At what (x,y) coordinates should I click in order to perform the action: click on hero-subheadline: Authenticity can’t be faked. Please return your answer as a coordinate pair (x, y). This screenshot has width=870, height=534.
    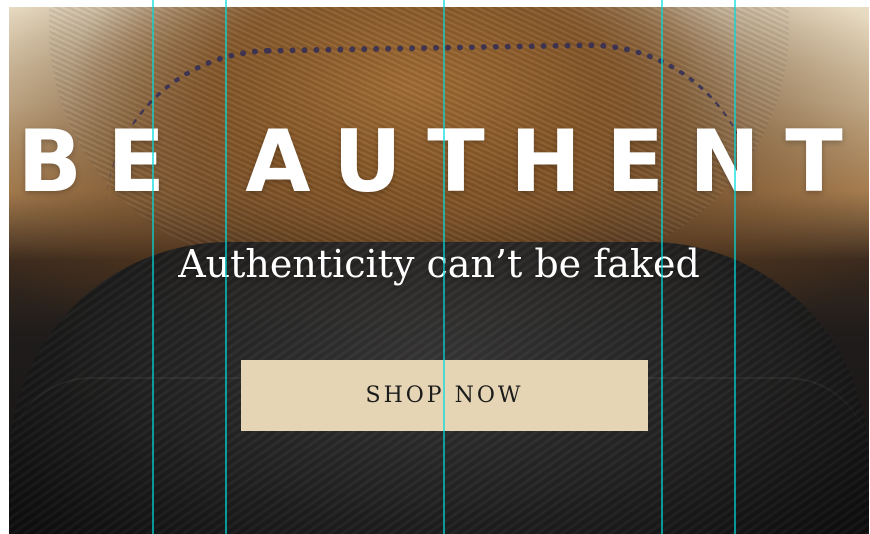
    Looking at the image, I should click on (439, 264).